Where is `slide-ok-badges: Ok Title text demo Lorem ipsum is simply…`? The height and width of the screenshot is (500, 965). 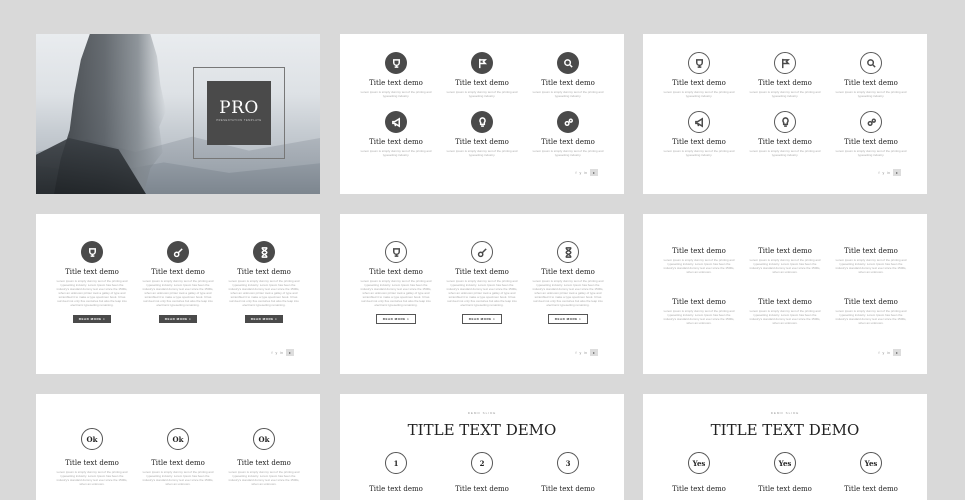
slide-ok-badges: Ok Title text demo Lorem ipsum is simply… is located at coordinates (178, 447).